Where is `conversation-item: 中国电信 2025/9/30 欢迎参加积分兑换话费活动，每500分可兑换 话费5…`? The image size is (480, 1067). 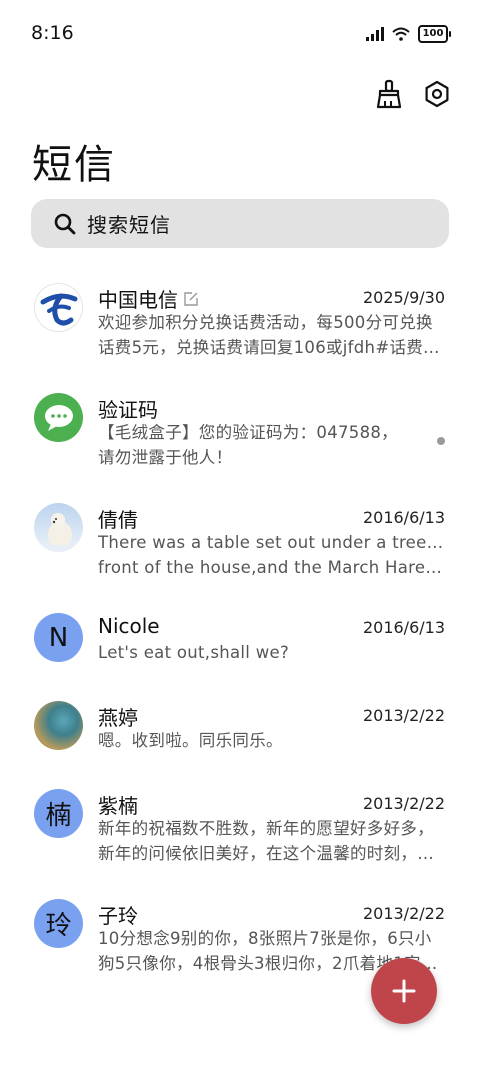
conversation-item: 中国电信 2025/9/30 欢迎参加积分兑换话费活动，每500分可兑换 话费5… is located at coordinates (240, 327).